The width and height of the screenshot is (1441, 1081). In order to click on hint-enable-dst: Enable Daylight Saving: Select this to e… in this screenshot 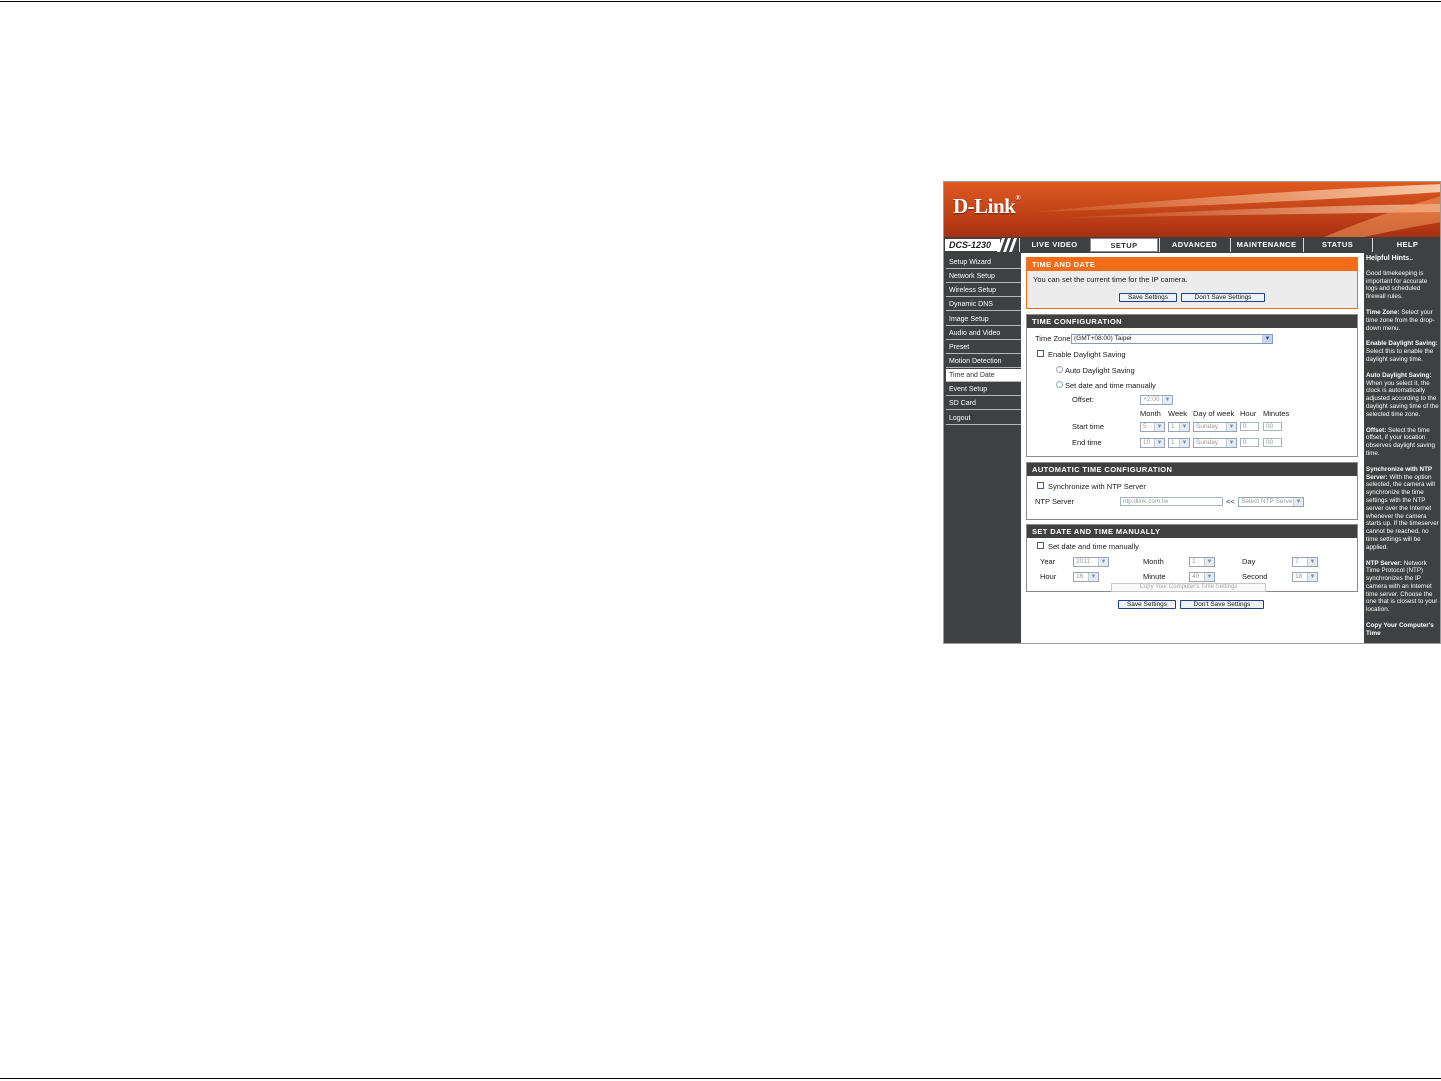, I will do `click(1402, 351)`.